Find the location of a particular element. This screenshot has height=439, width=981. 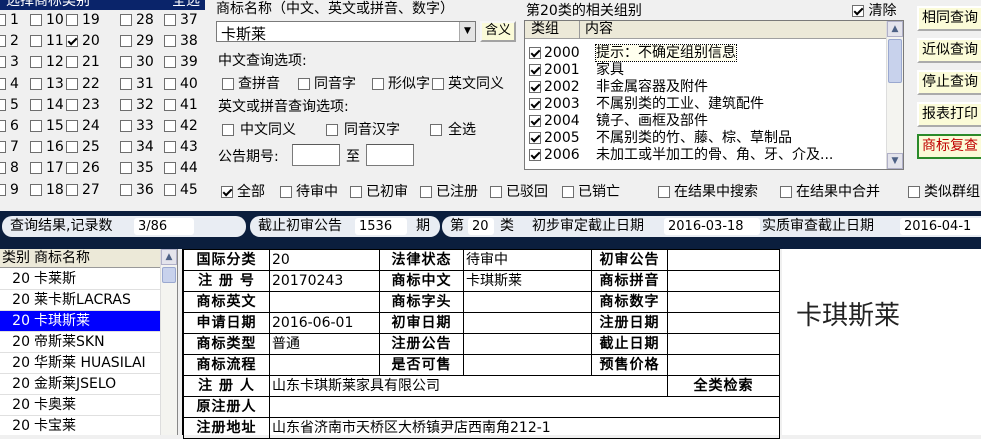

group-row: 2002 非金属容器及附件 is located at coordinates (618, 87).